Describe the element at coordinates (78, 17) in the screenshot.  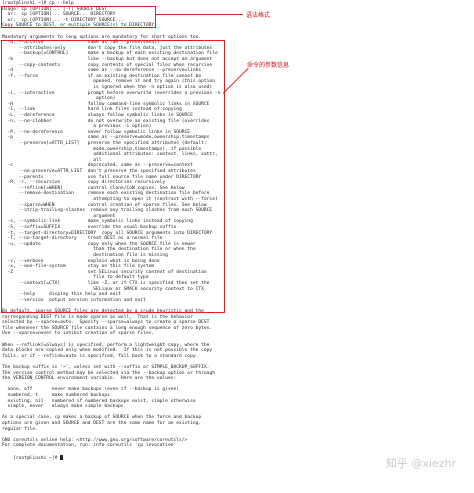
I see `syntax-highlight-box` at that location.